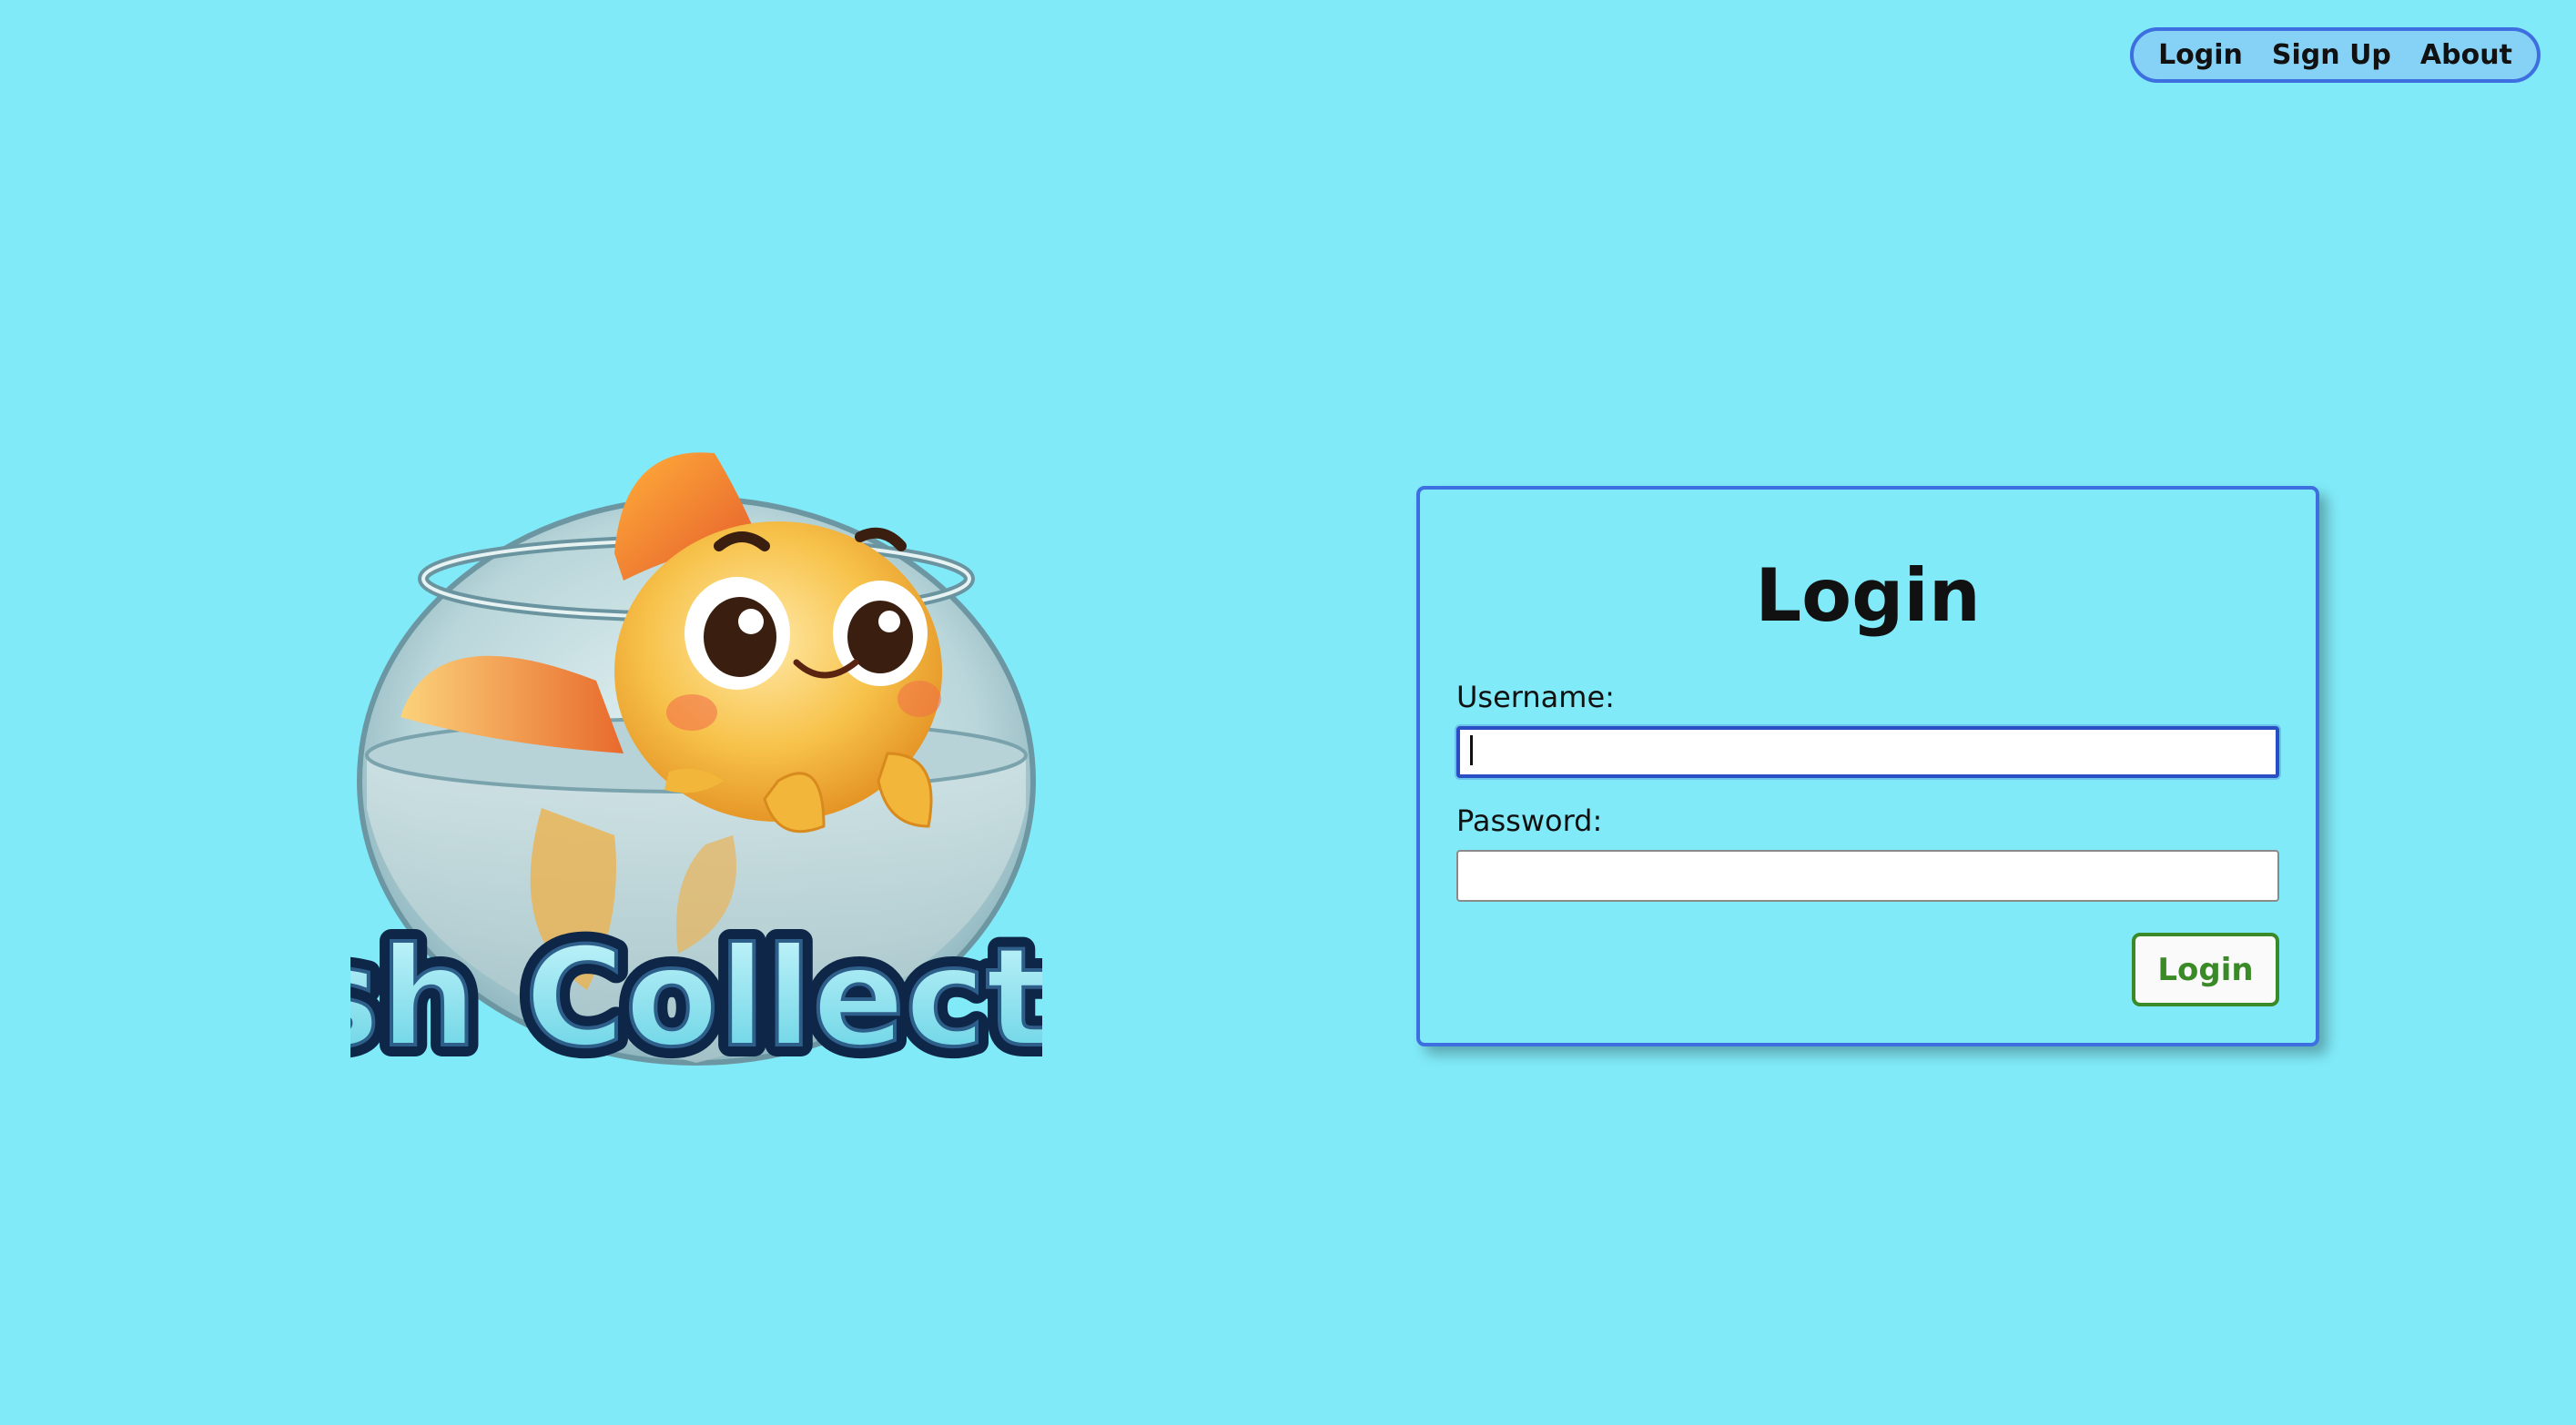  I want to click on password-input, so click(1867, 876).